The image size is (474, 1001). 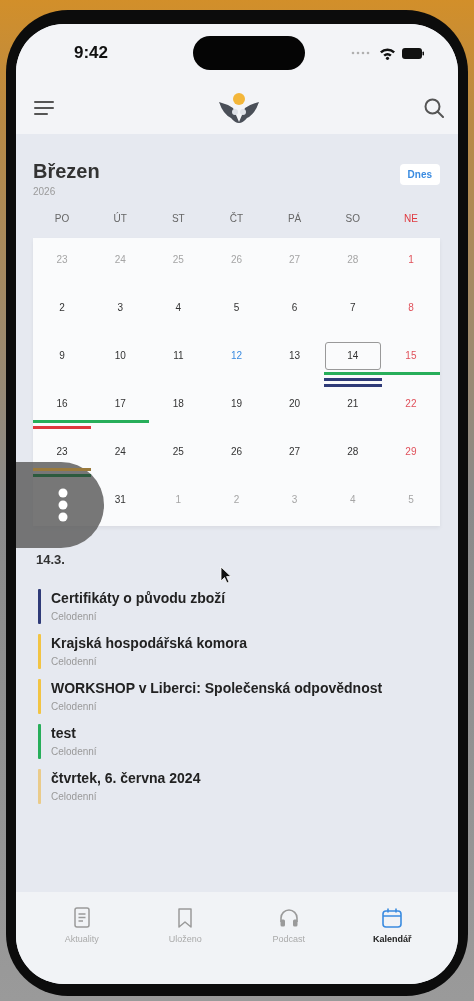 I want to click on calendar-day: 31, so click(x=120, y=500).